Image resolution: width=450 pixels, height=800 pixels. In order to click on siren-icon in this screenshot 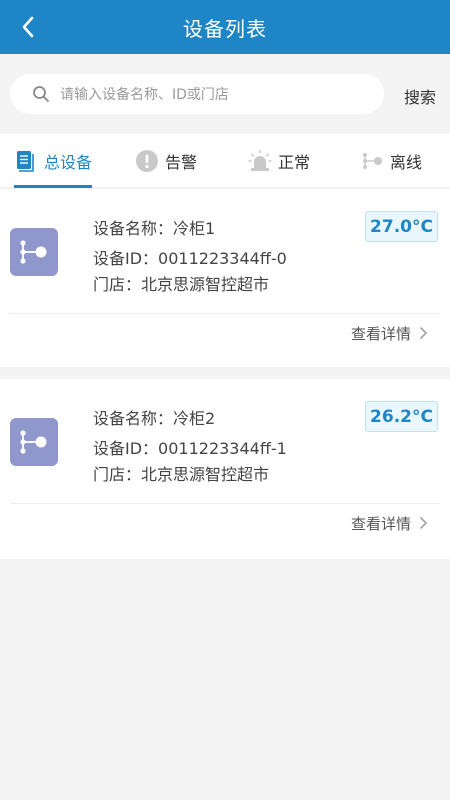, I will do `click(260, 161)`.